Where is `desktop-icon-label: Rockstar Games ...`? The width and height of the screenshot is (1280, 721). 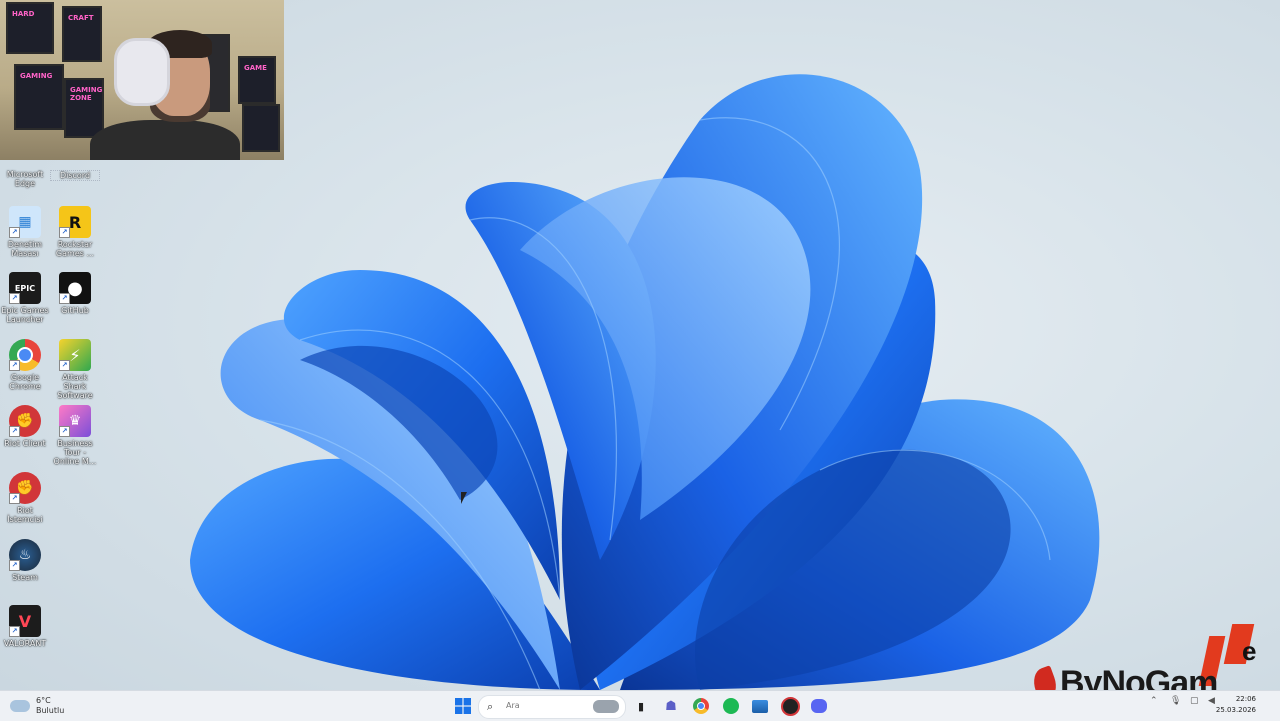 desktop-icon-label: Rockstar Games ... is located at coordinates (75, 249).